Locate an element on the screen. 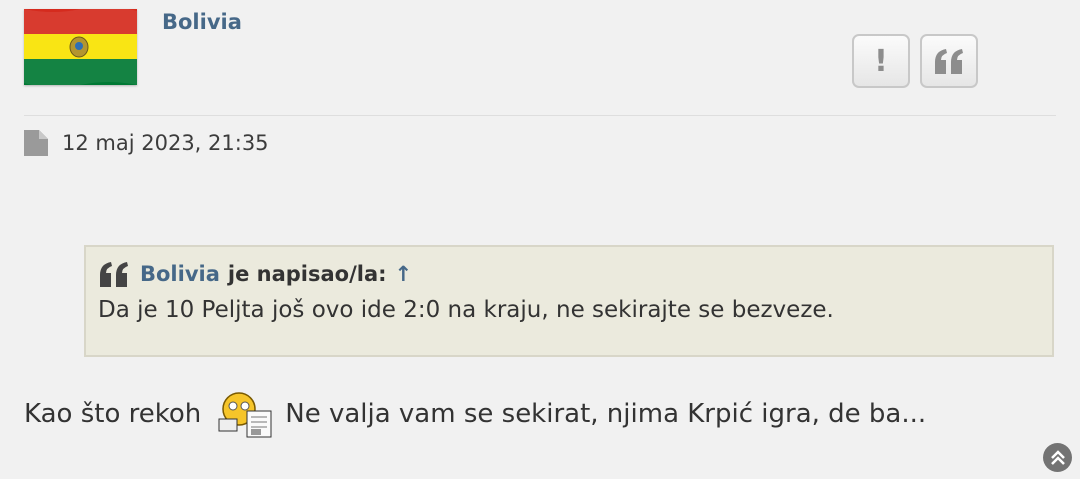 This screenshot has height=479, width=1080. quote-source-arrow: ↑ is located at coordinates (404, 274).